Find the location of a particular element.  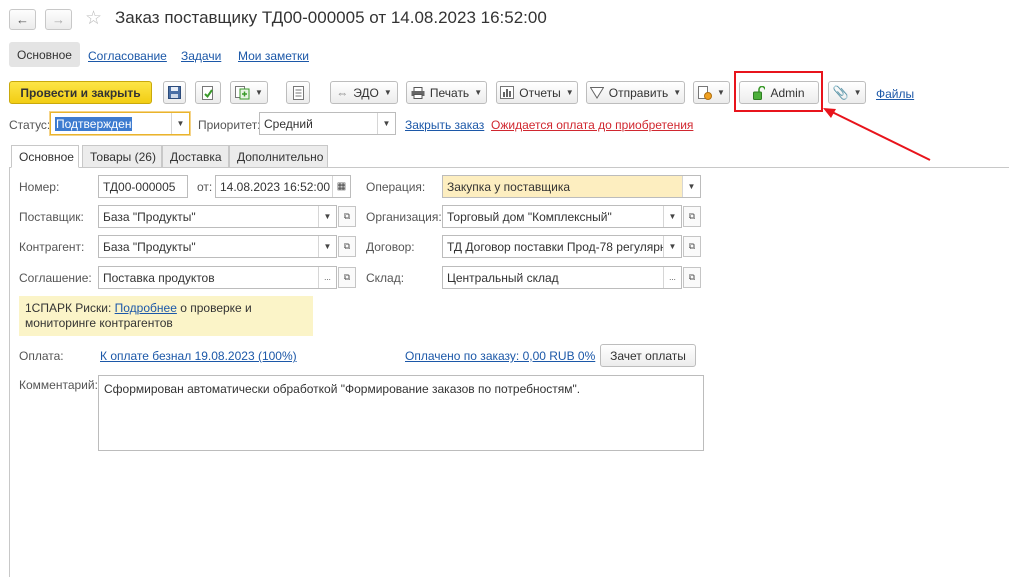

status-label: Статус: is located at coordinates (30, 125).